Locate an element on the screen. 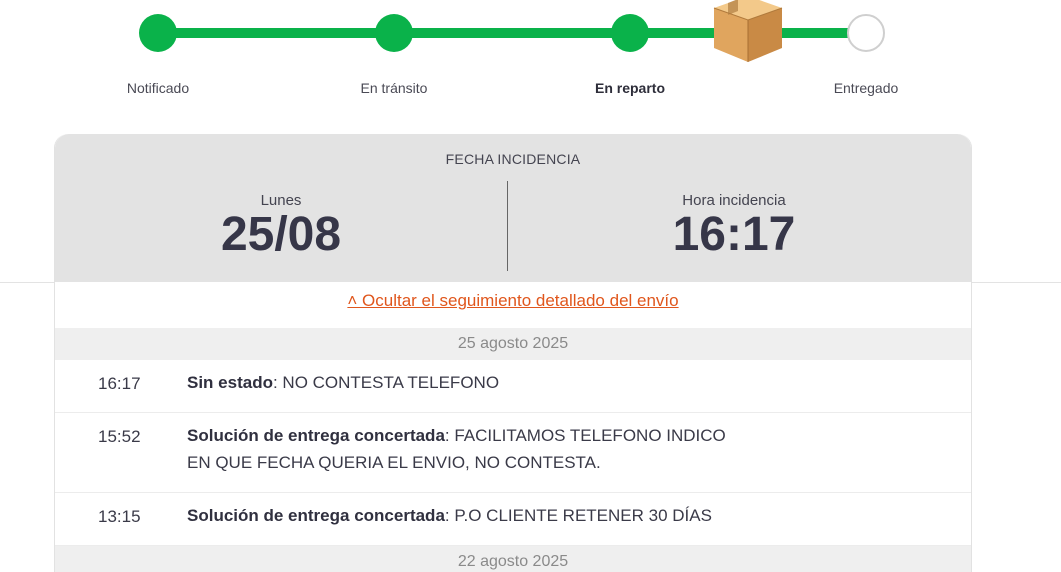 The width and height of the screenshot is (1061, 572). step-dot-entregado is located at coordinates (866, 33).